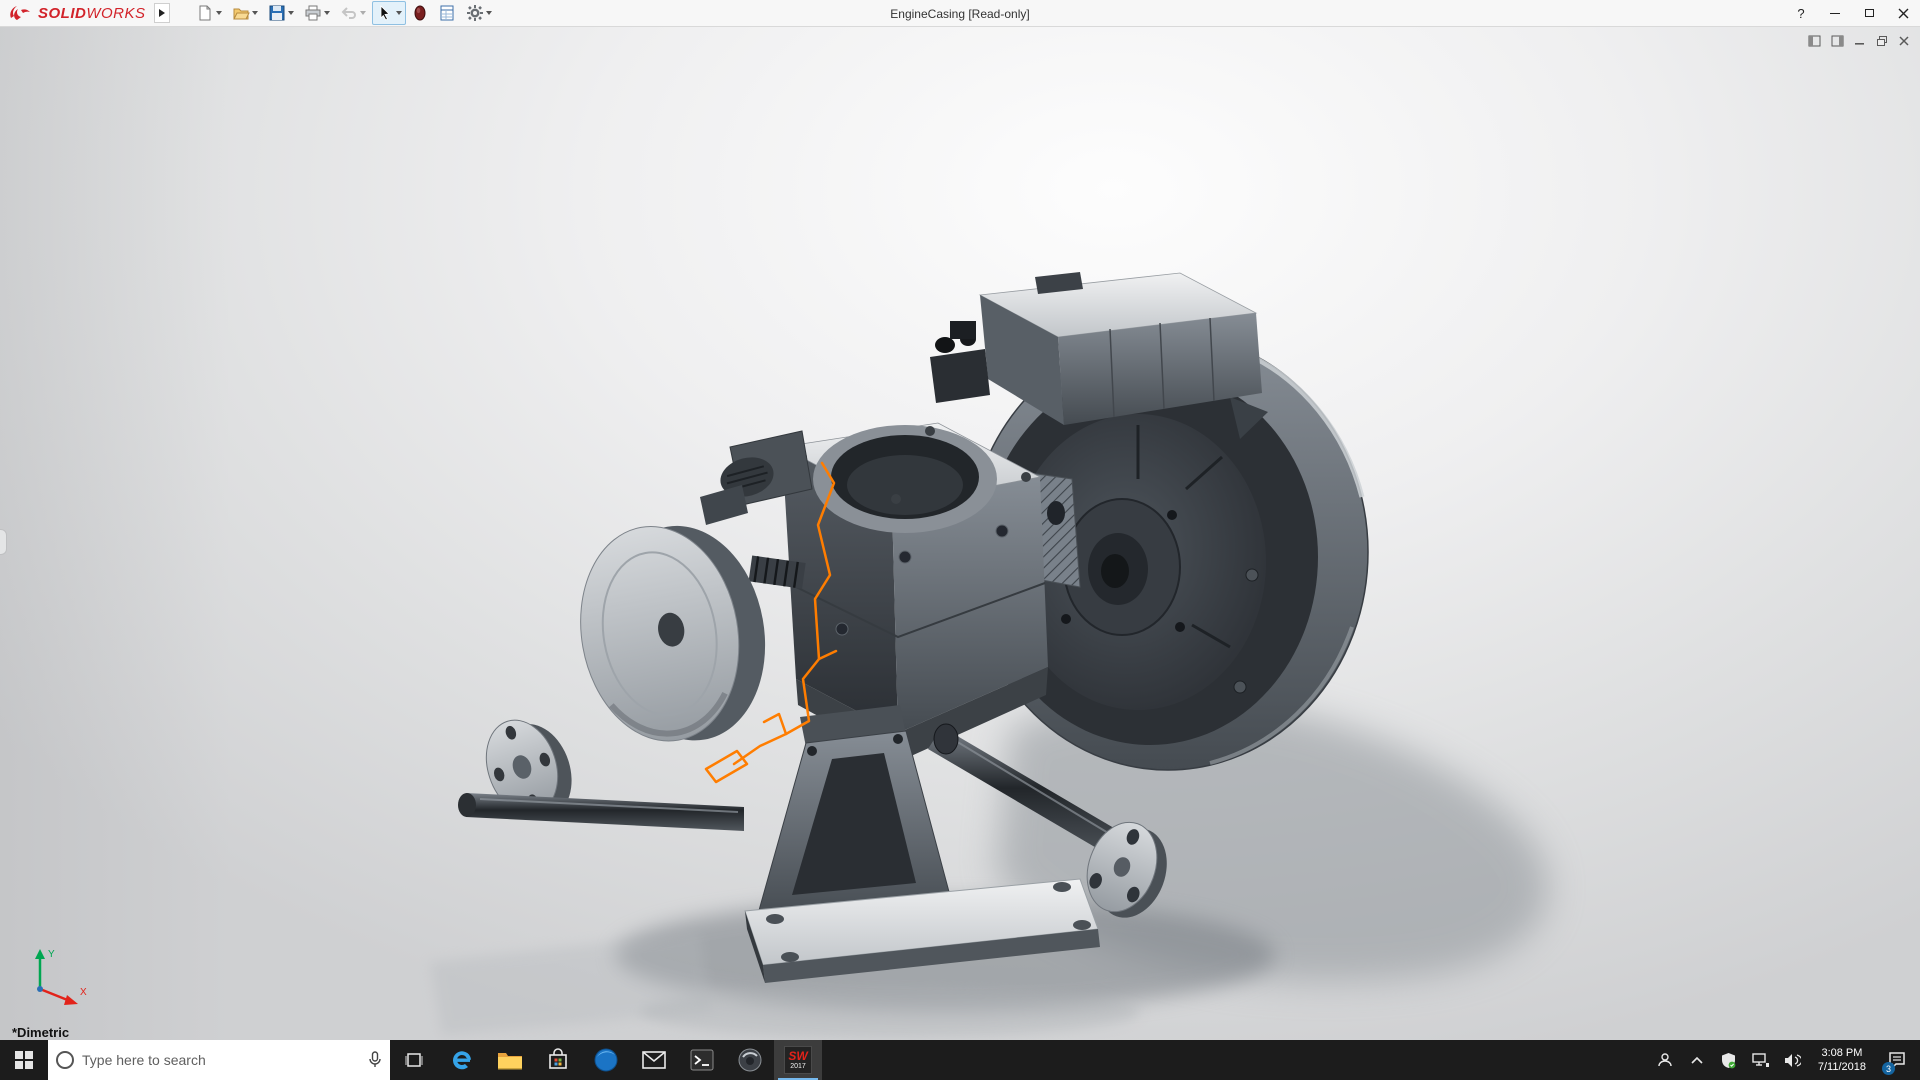  What do you see at coordinates (488, 13) in the screenshot?
I see `options-caret-icon` at bounding box center [488, 13].